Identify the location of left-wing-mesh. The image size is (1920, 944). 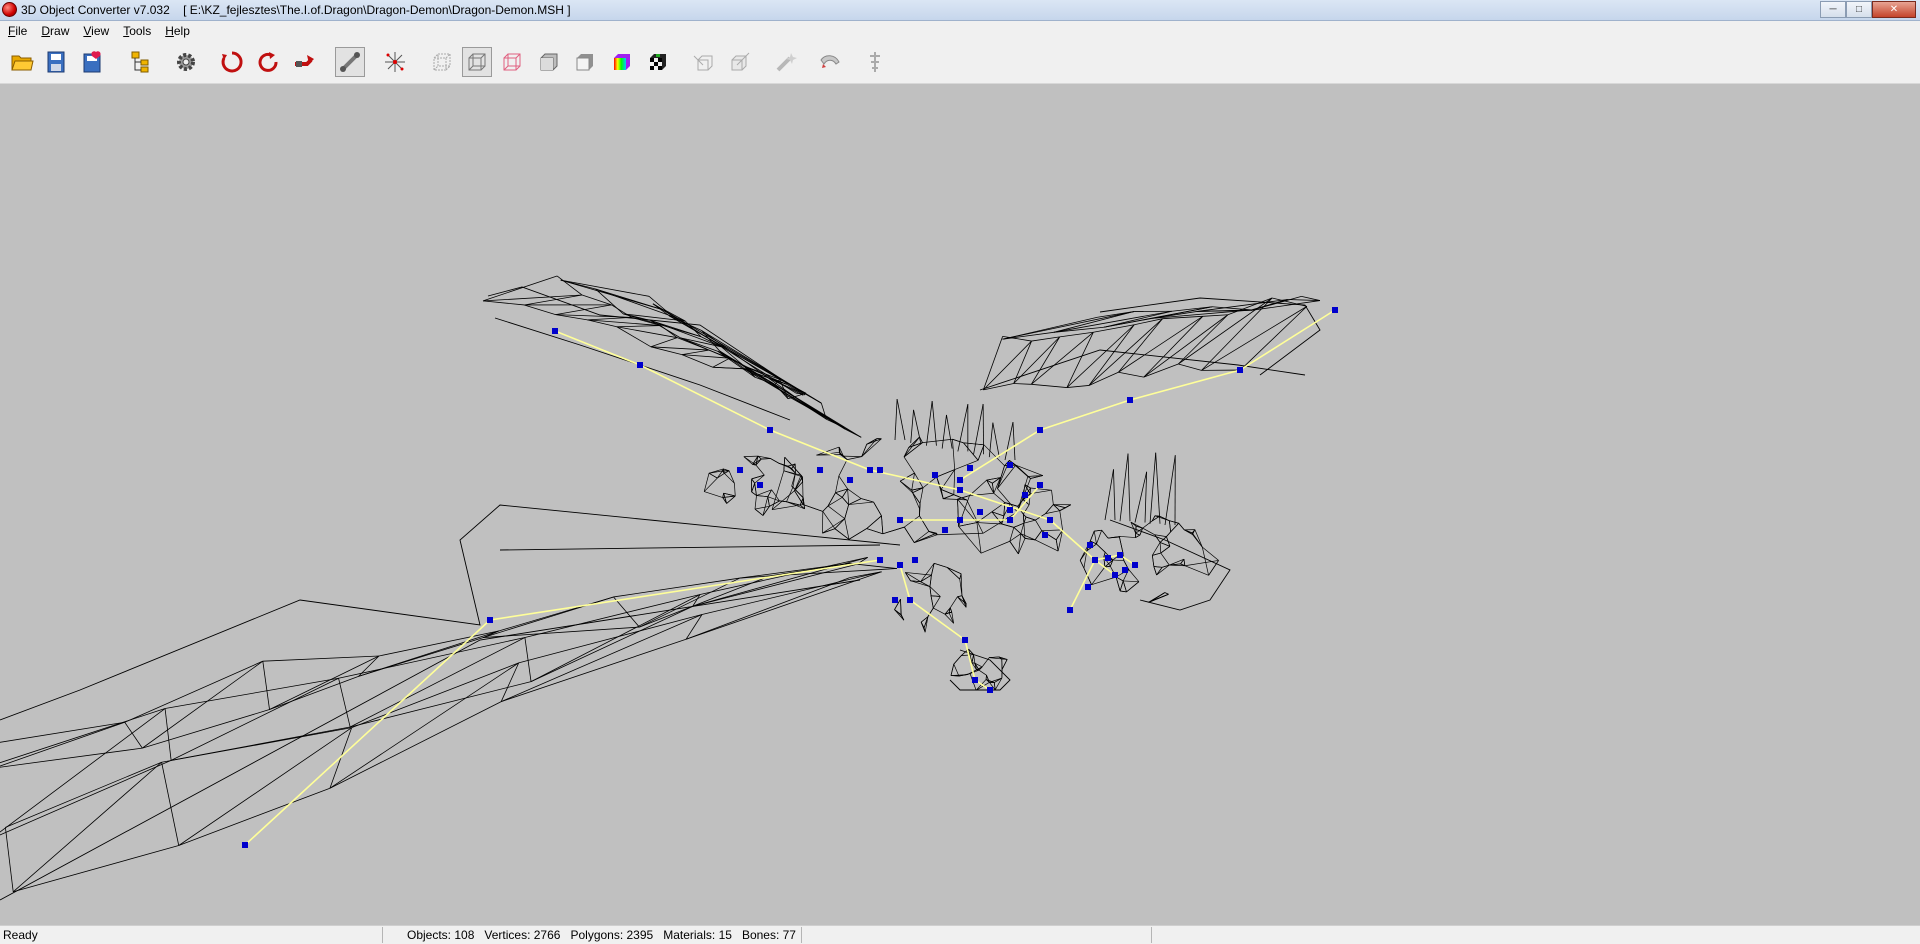
(664, 342).